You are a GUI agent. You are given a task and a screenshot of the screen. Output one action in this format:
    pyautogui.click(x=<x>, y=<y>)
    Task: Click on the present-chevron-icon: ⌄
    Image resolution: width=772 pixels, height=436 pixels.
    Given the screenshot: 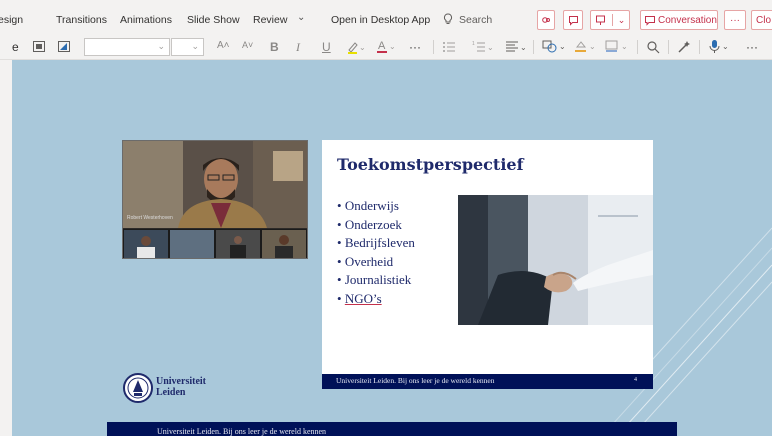 What is the action you would take?
    pyautogui.click(x=622, y=20)
    